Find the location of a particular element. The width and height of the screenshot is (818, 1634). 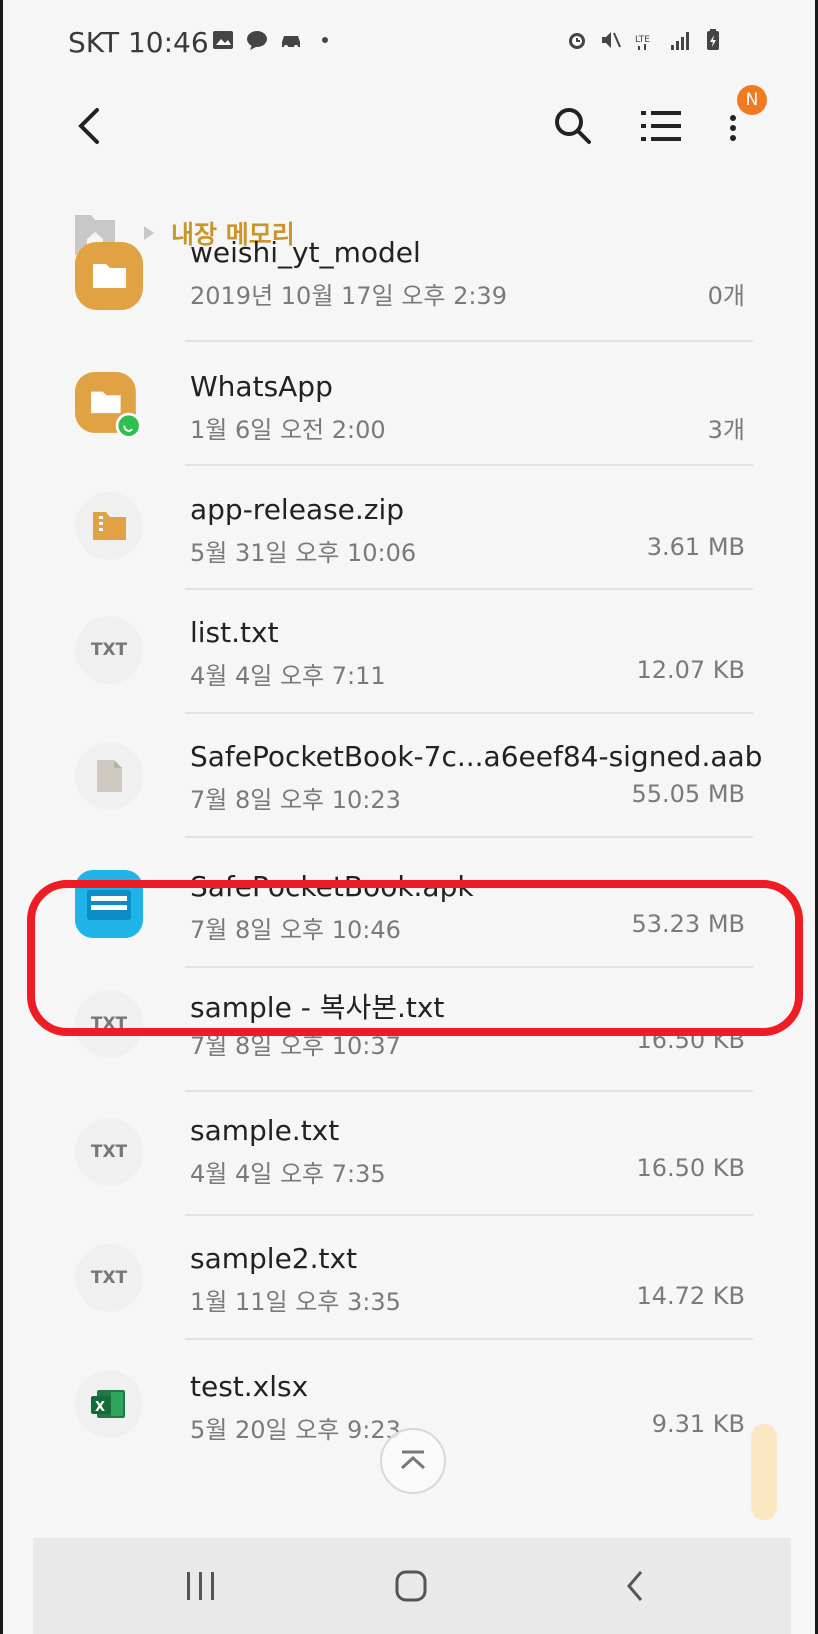

excel-file-icon: X is located at coordinates (109, 1404).